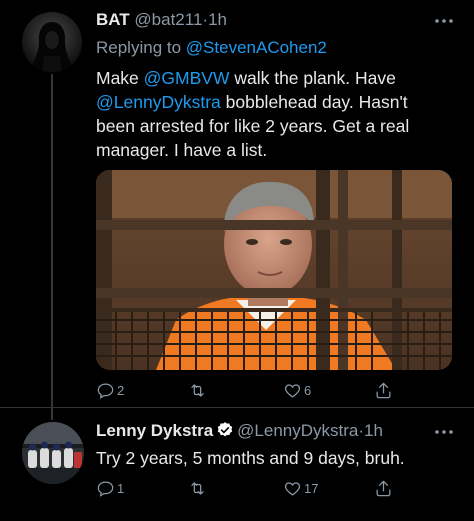 The height and width of the screenshot is (521, 474). Describe the element at coordinates (256, 47) in the screenshot. I see `replying-to-mention: @StevenACohen2` at that location.